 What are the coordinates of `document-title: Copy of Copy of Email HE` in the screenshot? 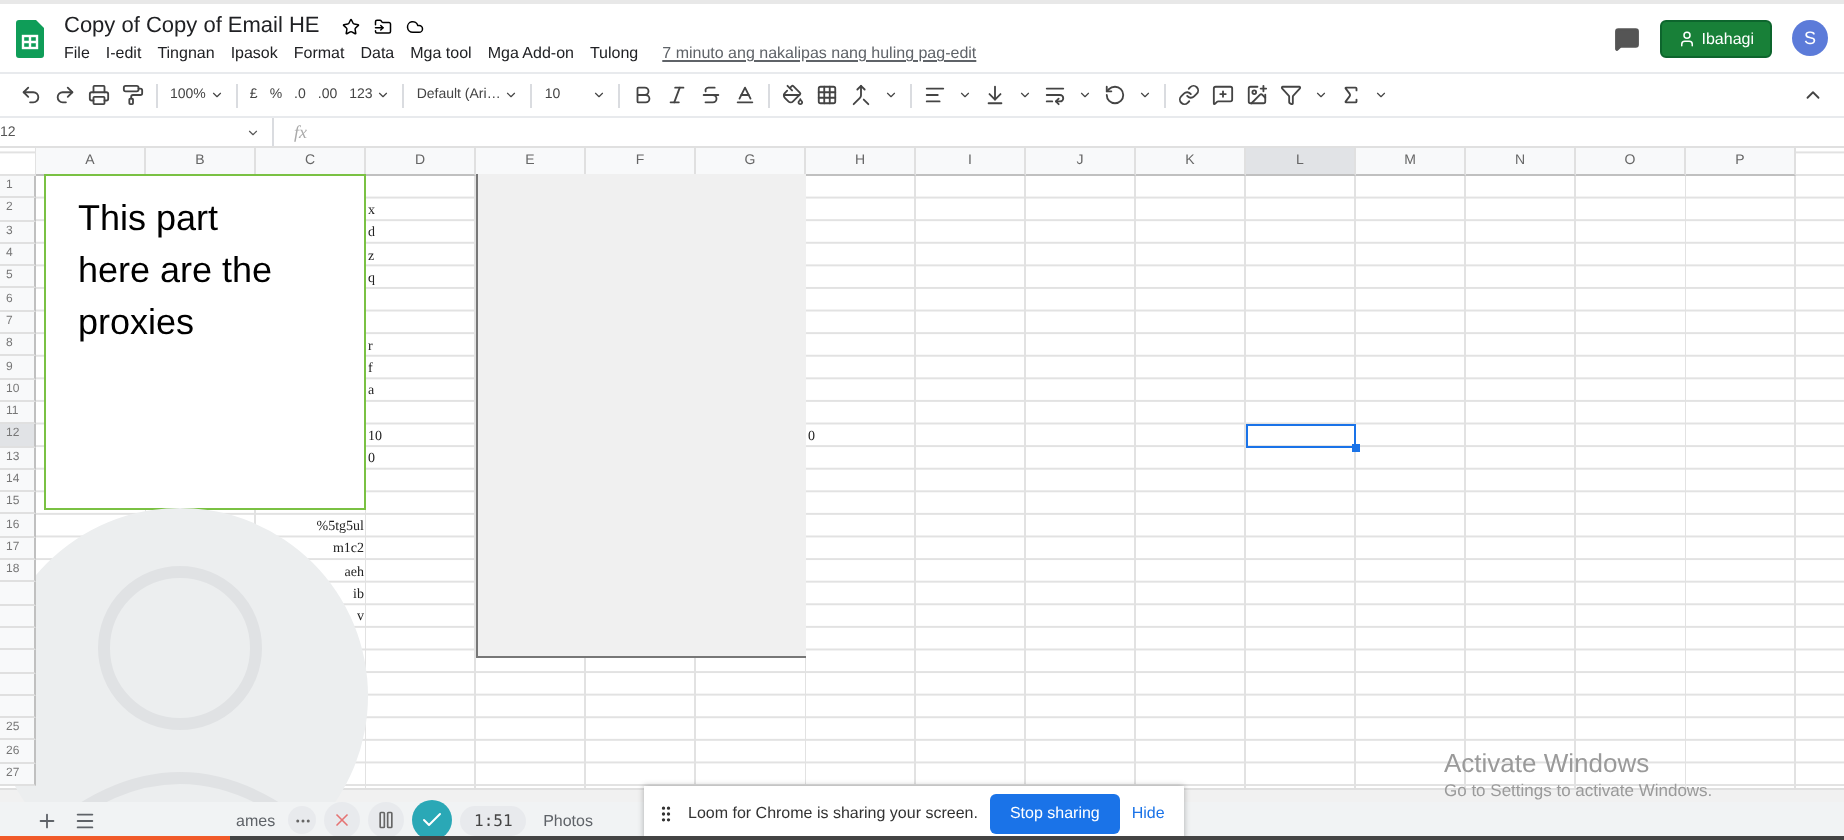 It's located at (192, 26).